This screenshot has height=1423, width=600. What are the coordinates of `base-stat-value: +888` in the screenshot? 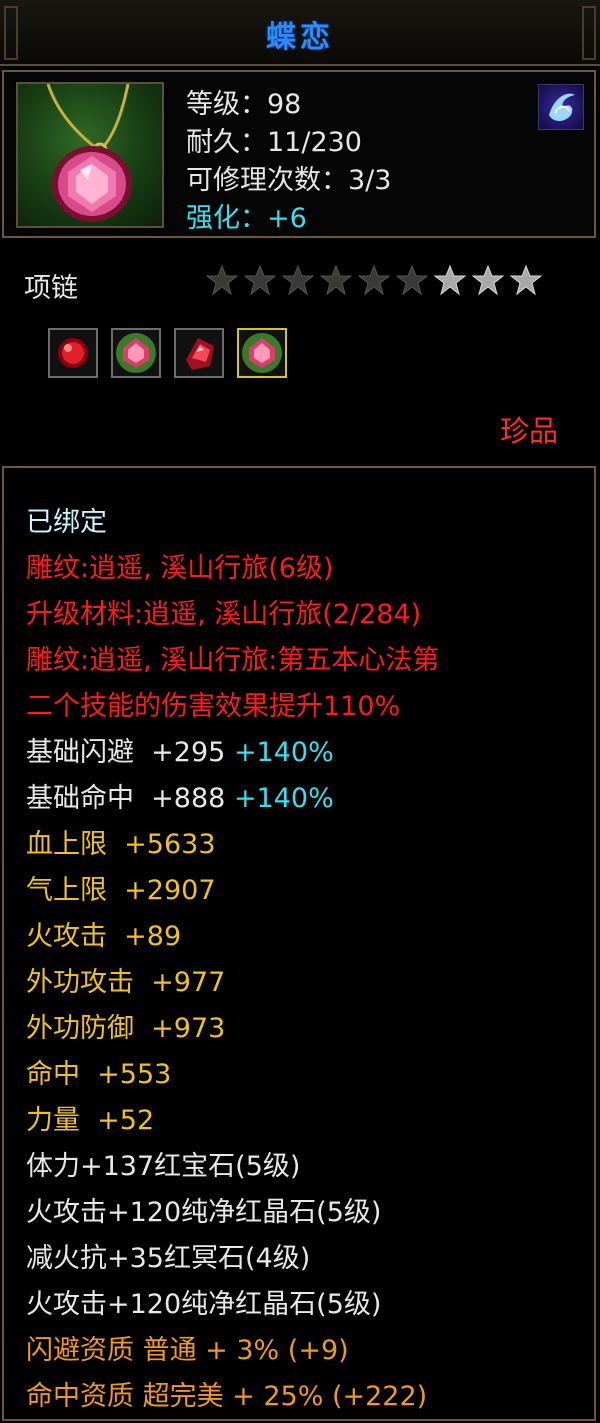 It's located at (188, 798).